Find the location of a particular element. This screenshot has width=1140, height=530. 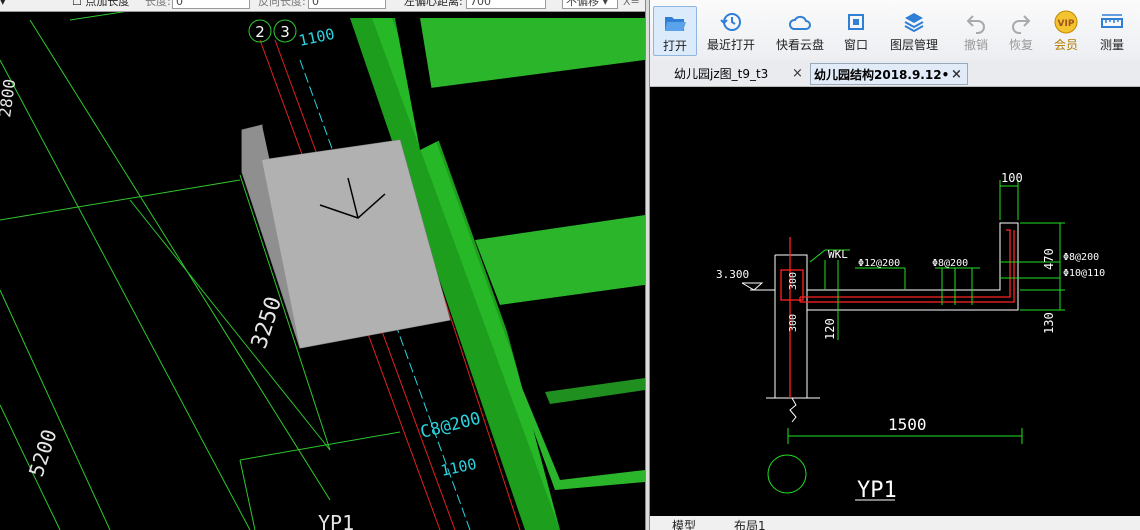

undo-icon is located at coordinates (975, 24).